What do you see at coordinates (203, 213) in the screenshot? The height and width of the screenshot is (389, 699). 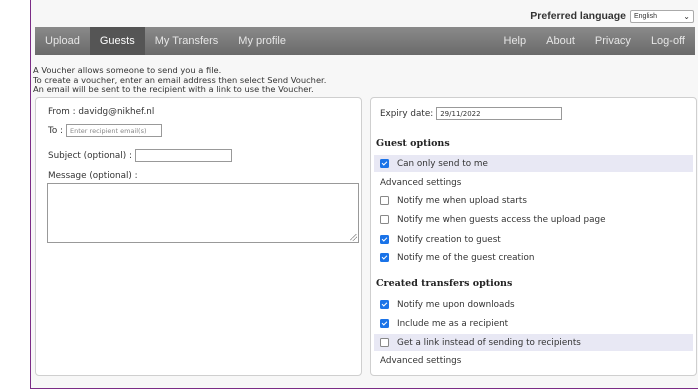 I see `message-textarea` at bounding box center [203, 213].